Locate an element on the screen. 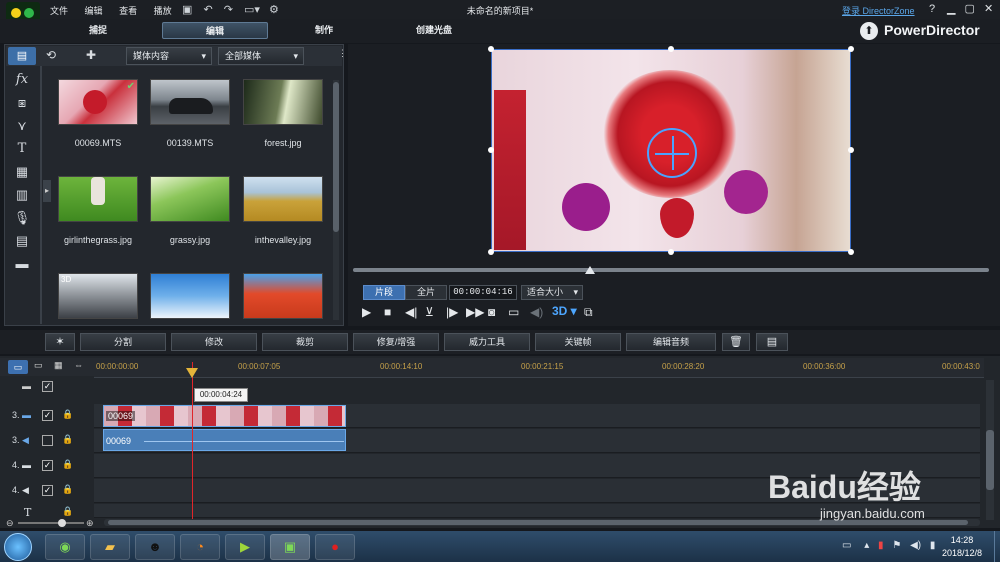 The image size is (1000, 562). import-icon: ⟲ is located at coordinates (51, 55).